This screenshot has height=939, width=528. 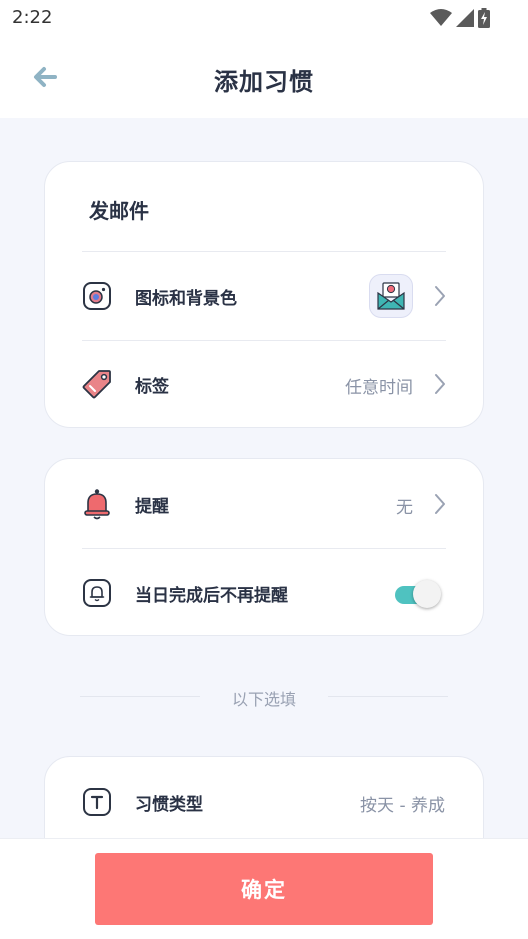 I want to click on habit-type-row: 习惯类型 按天 - 养成, so click(x=264, y=802).